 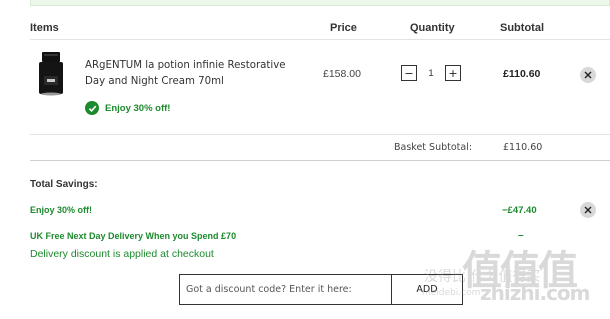 I want to click on promo-badge: Enjoy 30% off!, so click(x=127, y=108).